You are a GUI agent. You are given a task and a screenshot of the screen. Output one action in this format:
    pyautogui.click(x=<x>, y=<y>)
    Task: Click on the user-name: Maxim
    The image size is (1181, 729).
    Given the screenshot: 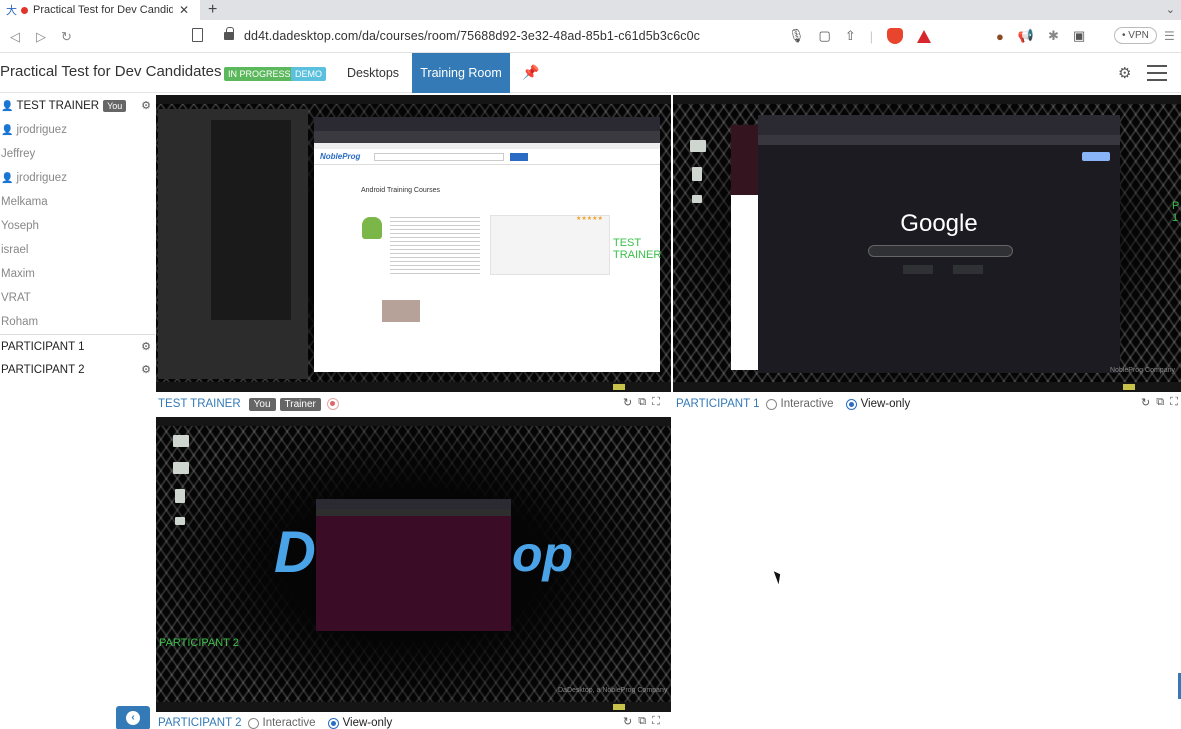 What is the action you would take?
    pyautogui.click(x=18, y=274)
    